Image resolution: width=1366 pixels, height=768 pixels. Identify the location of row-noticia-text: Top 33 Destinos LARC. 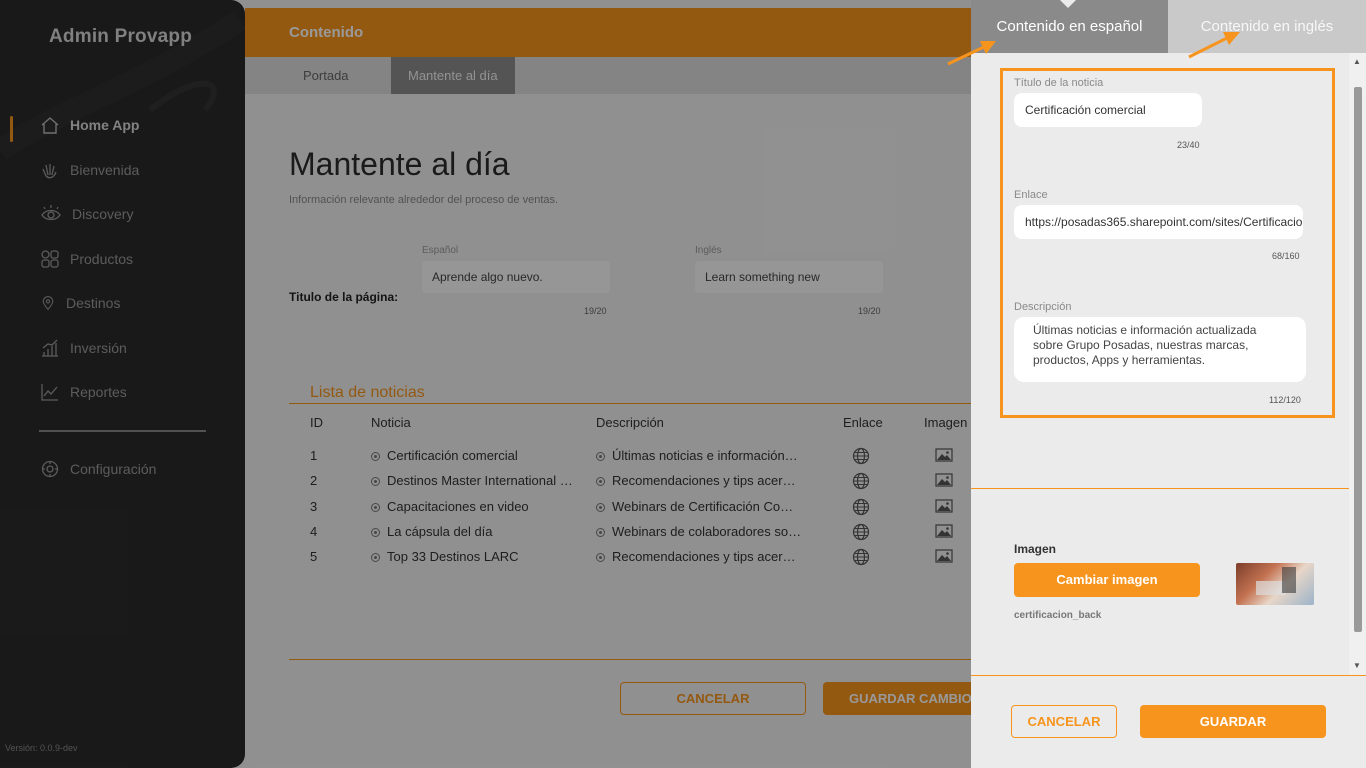
(453, 556).